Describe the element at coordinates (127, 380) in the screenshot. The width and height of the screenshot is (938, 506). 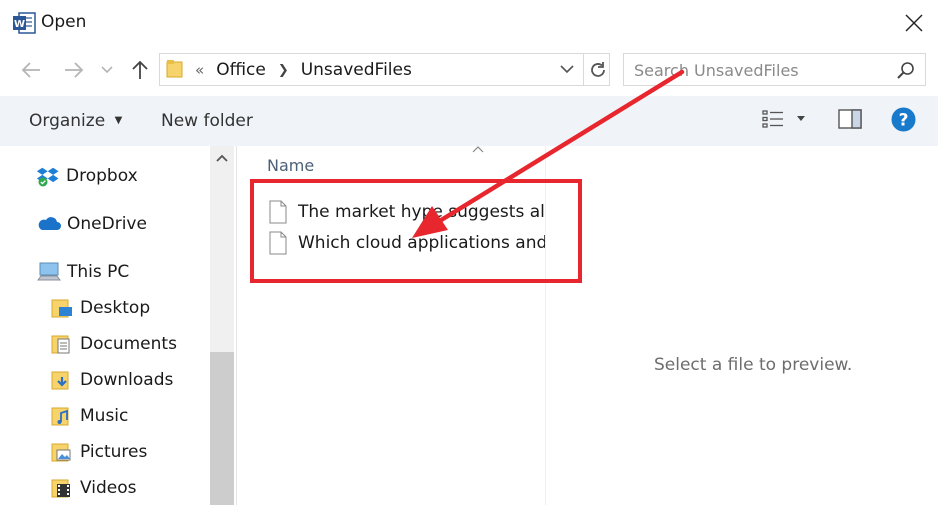
I see `sidebar-item-label: Downloads` at that location.